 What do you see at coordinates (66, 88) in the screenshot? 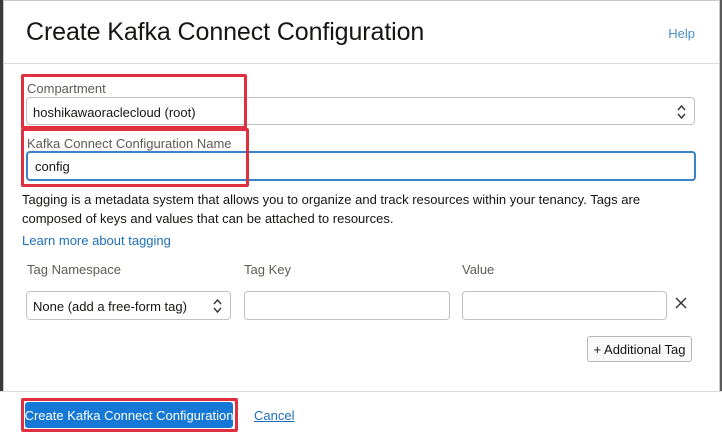
I see `compartment-label: Compartment` at bounding box center [66, 88].